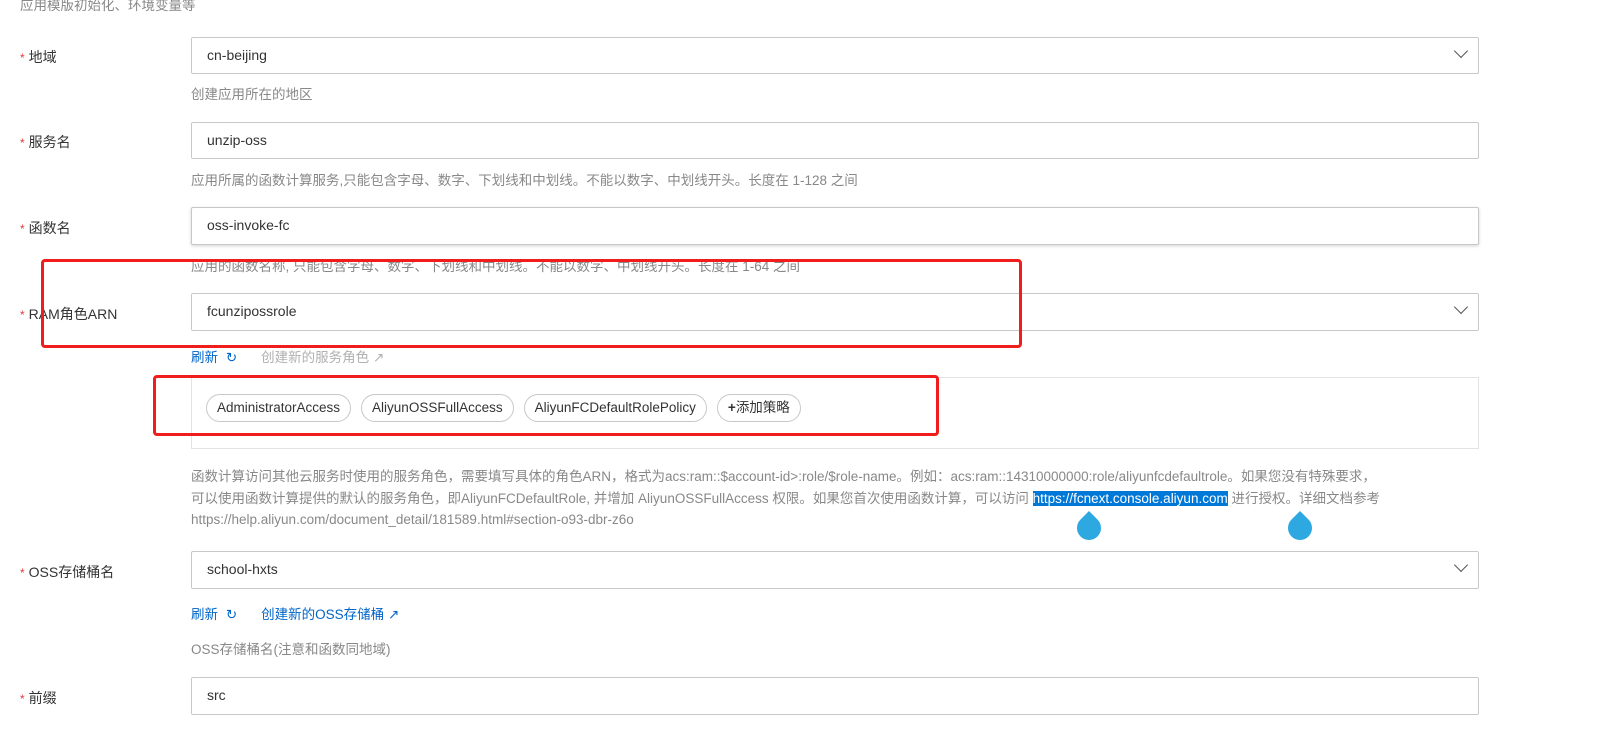  I want to click on region-label: * 地域, so click(38, 57).